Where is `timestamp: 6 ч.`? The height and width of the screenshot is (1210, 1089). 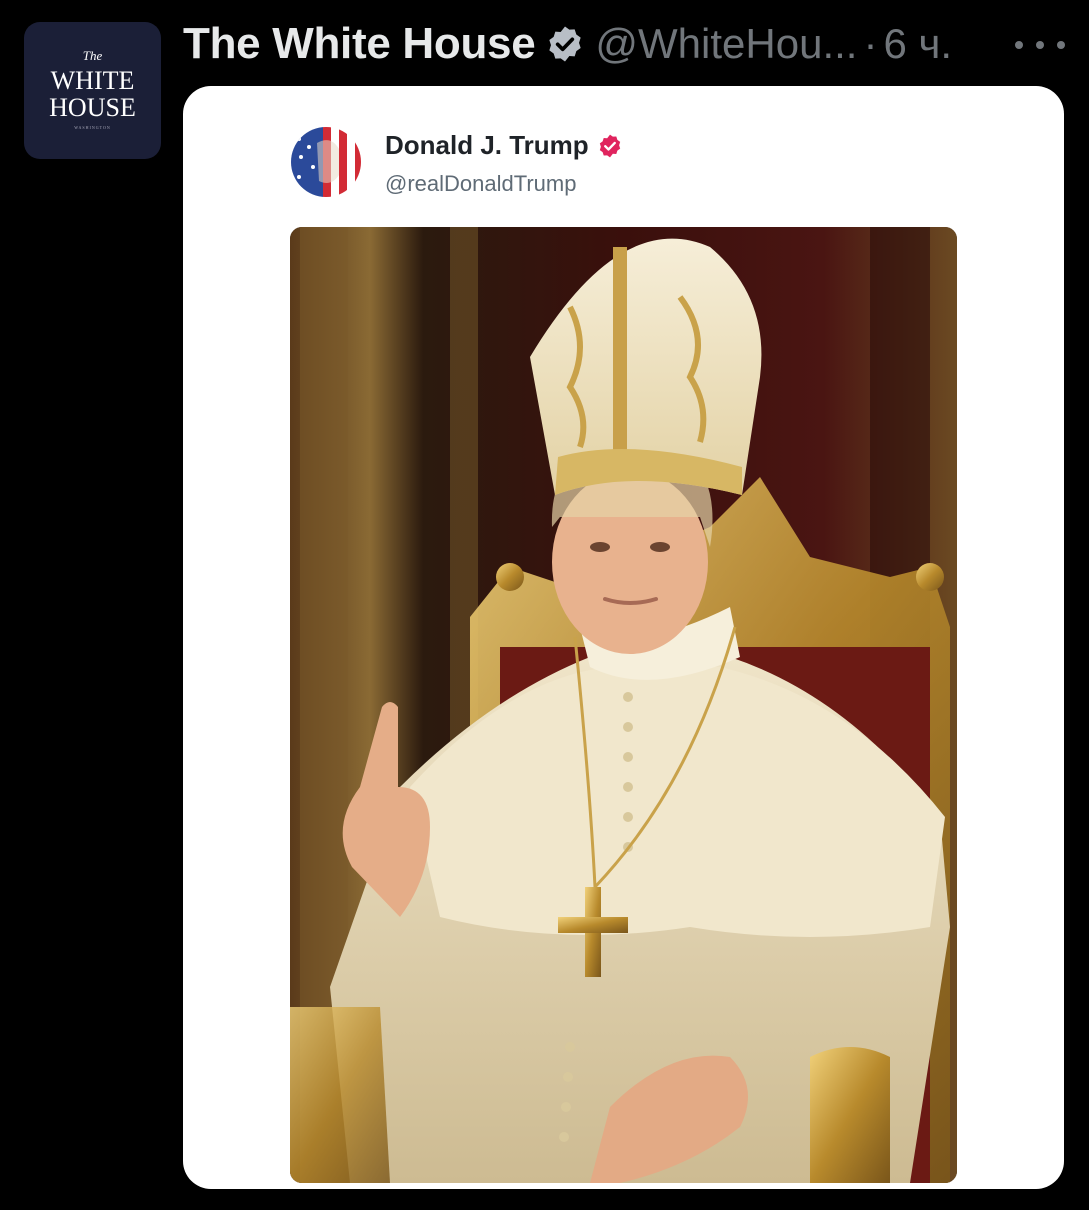
timestamp: 6 ч. is located at coordinates (917, 44).